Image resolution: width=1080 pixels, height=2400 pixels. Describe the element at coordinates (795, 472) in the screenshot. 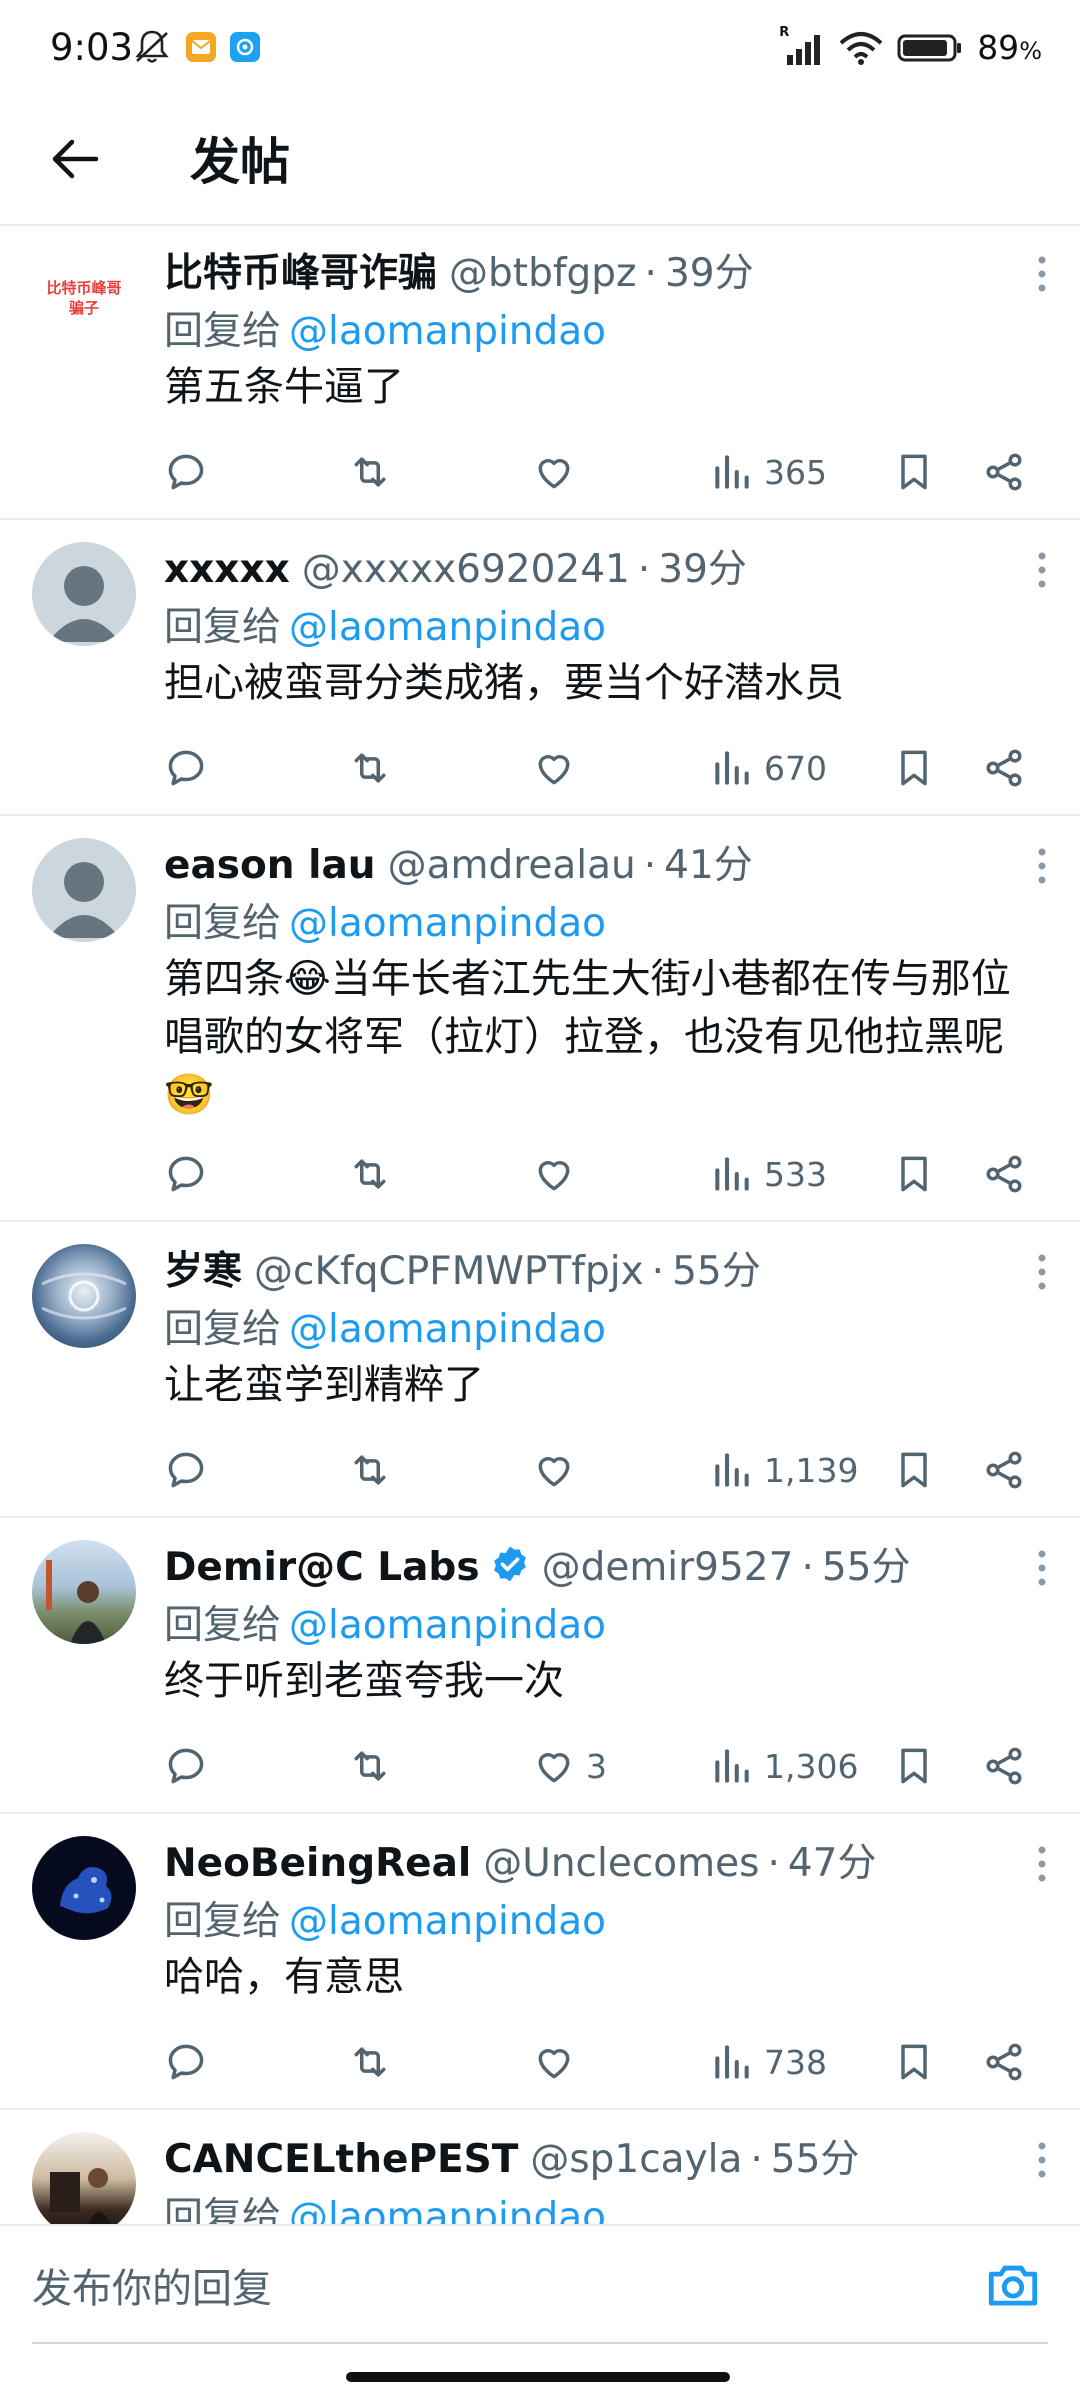

I see `view-count: 365` at that location.